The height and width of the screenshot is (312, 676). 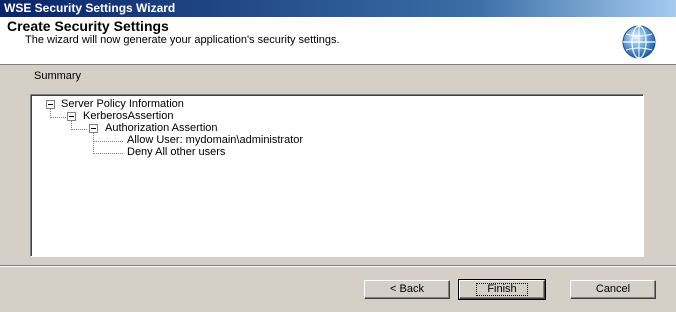 I want to click on cancel-button-label: Cancel, so click(x=613, y=289).